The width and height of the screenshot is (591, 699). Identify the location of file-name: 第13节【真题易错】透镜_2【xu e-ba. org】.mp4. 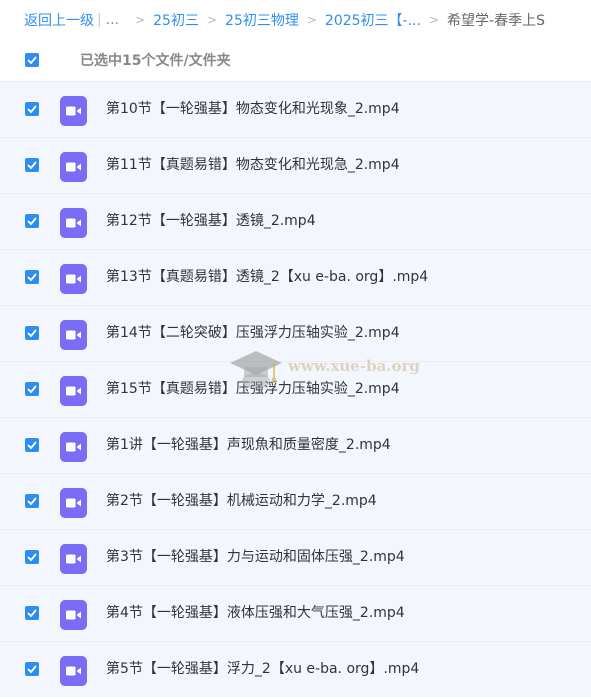
(267, 277).